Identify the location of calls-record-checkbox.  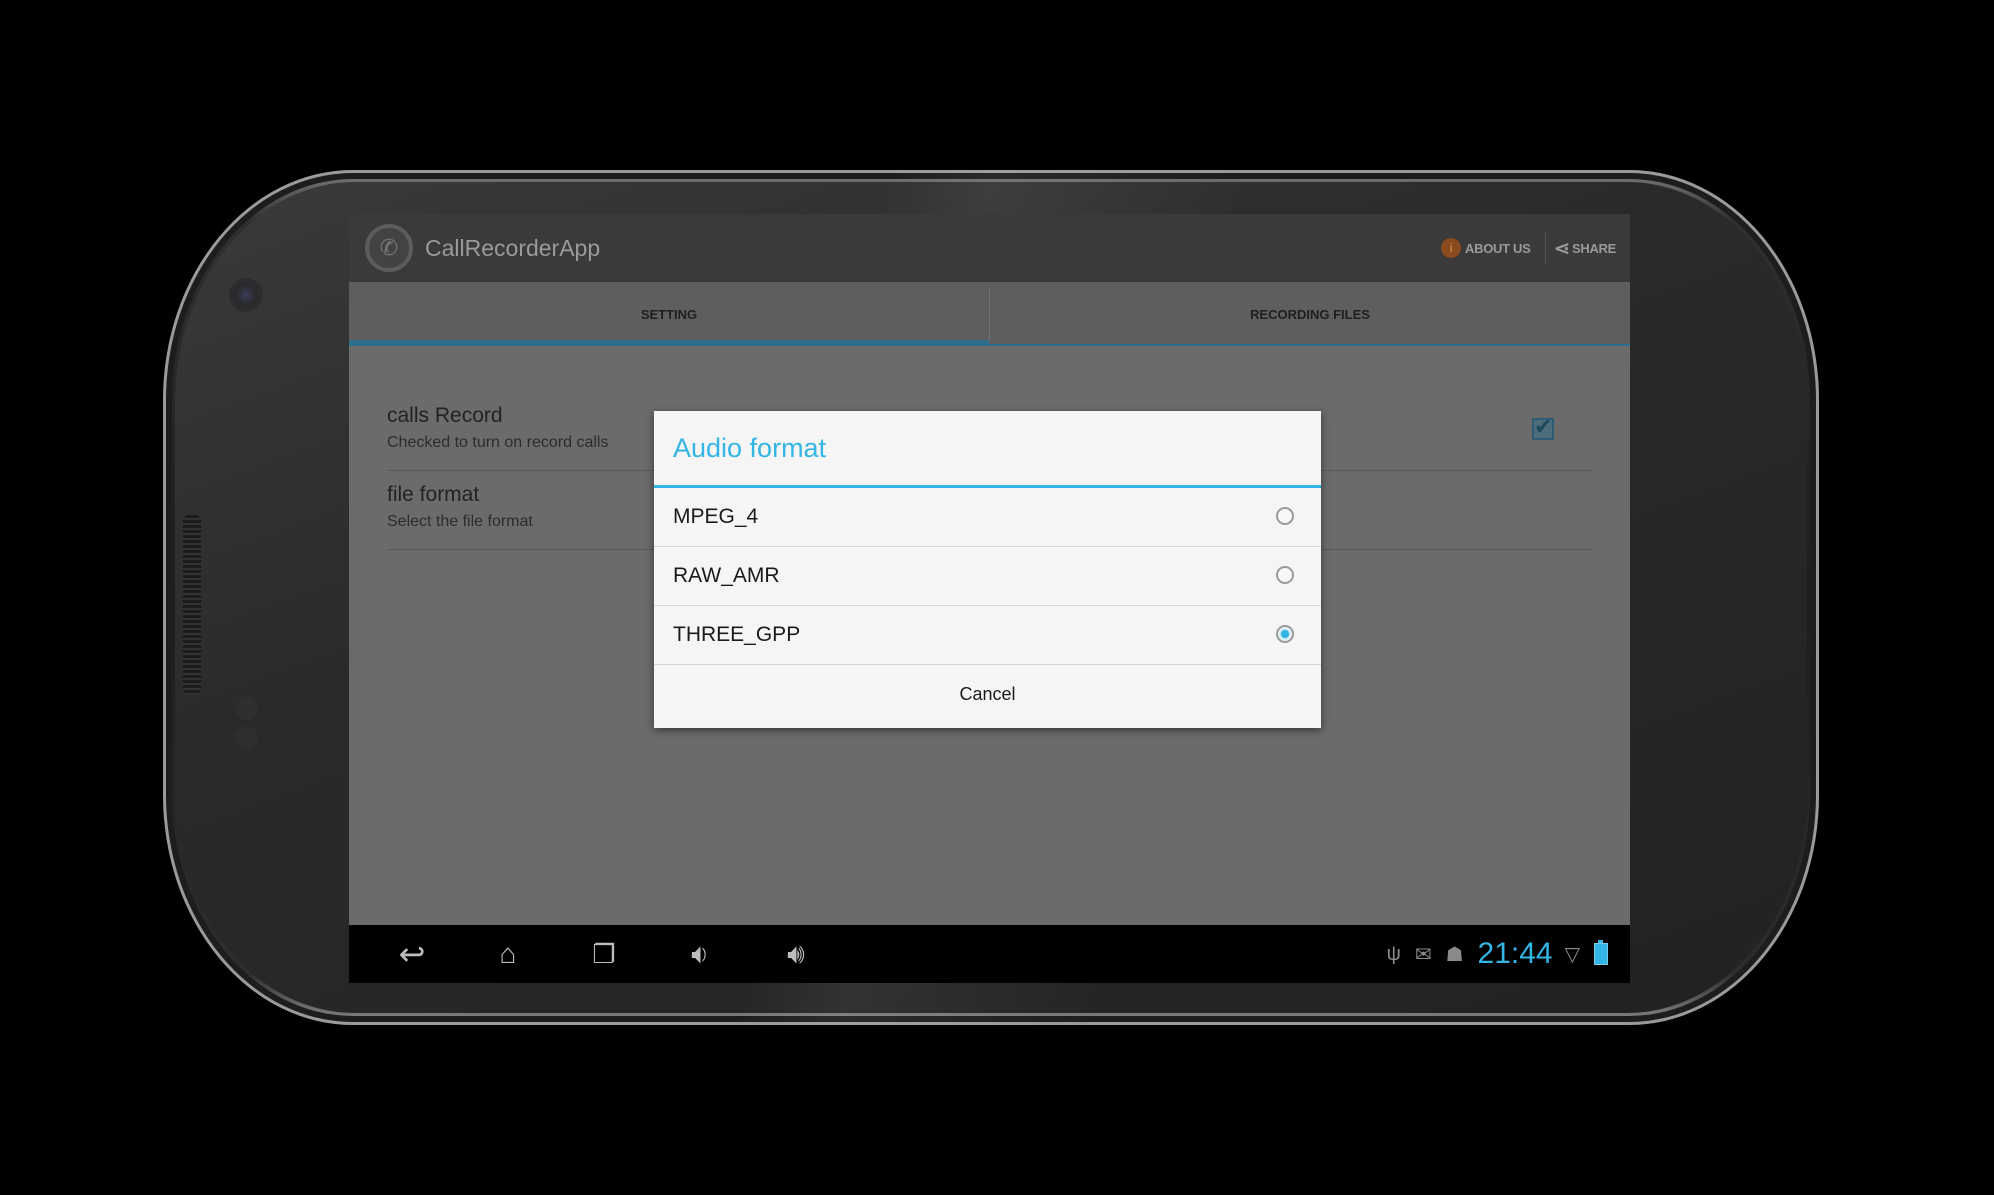
(1543, 427).